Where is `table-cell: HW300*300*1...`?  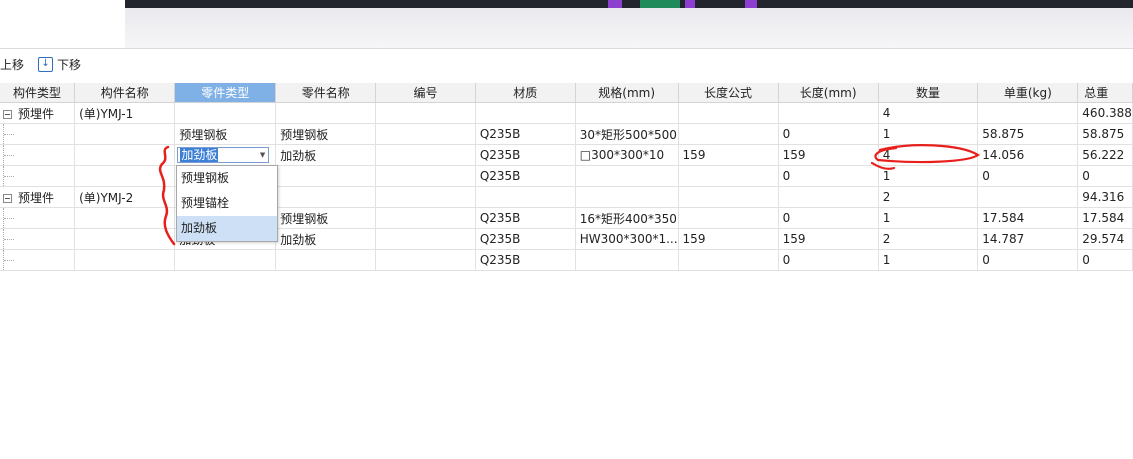
table-cell: HW300*300*1... is located at coordinates (627, 239).